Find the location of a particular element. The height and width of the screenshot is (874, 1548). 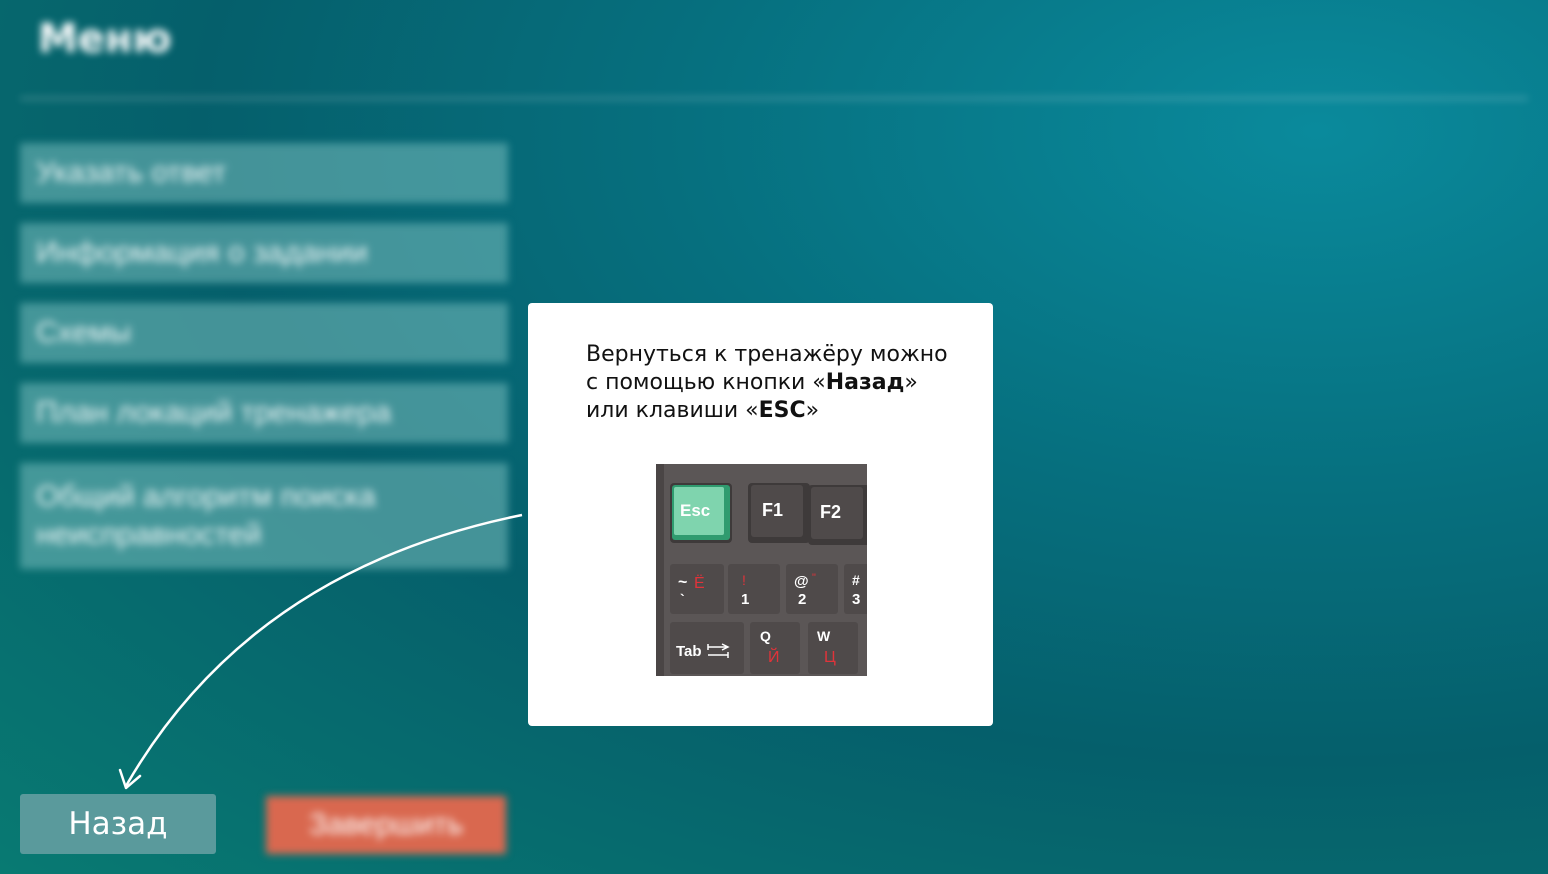

esc-key-label: Esc is located at coordinates (695, 510).